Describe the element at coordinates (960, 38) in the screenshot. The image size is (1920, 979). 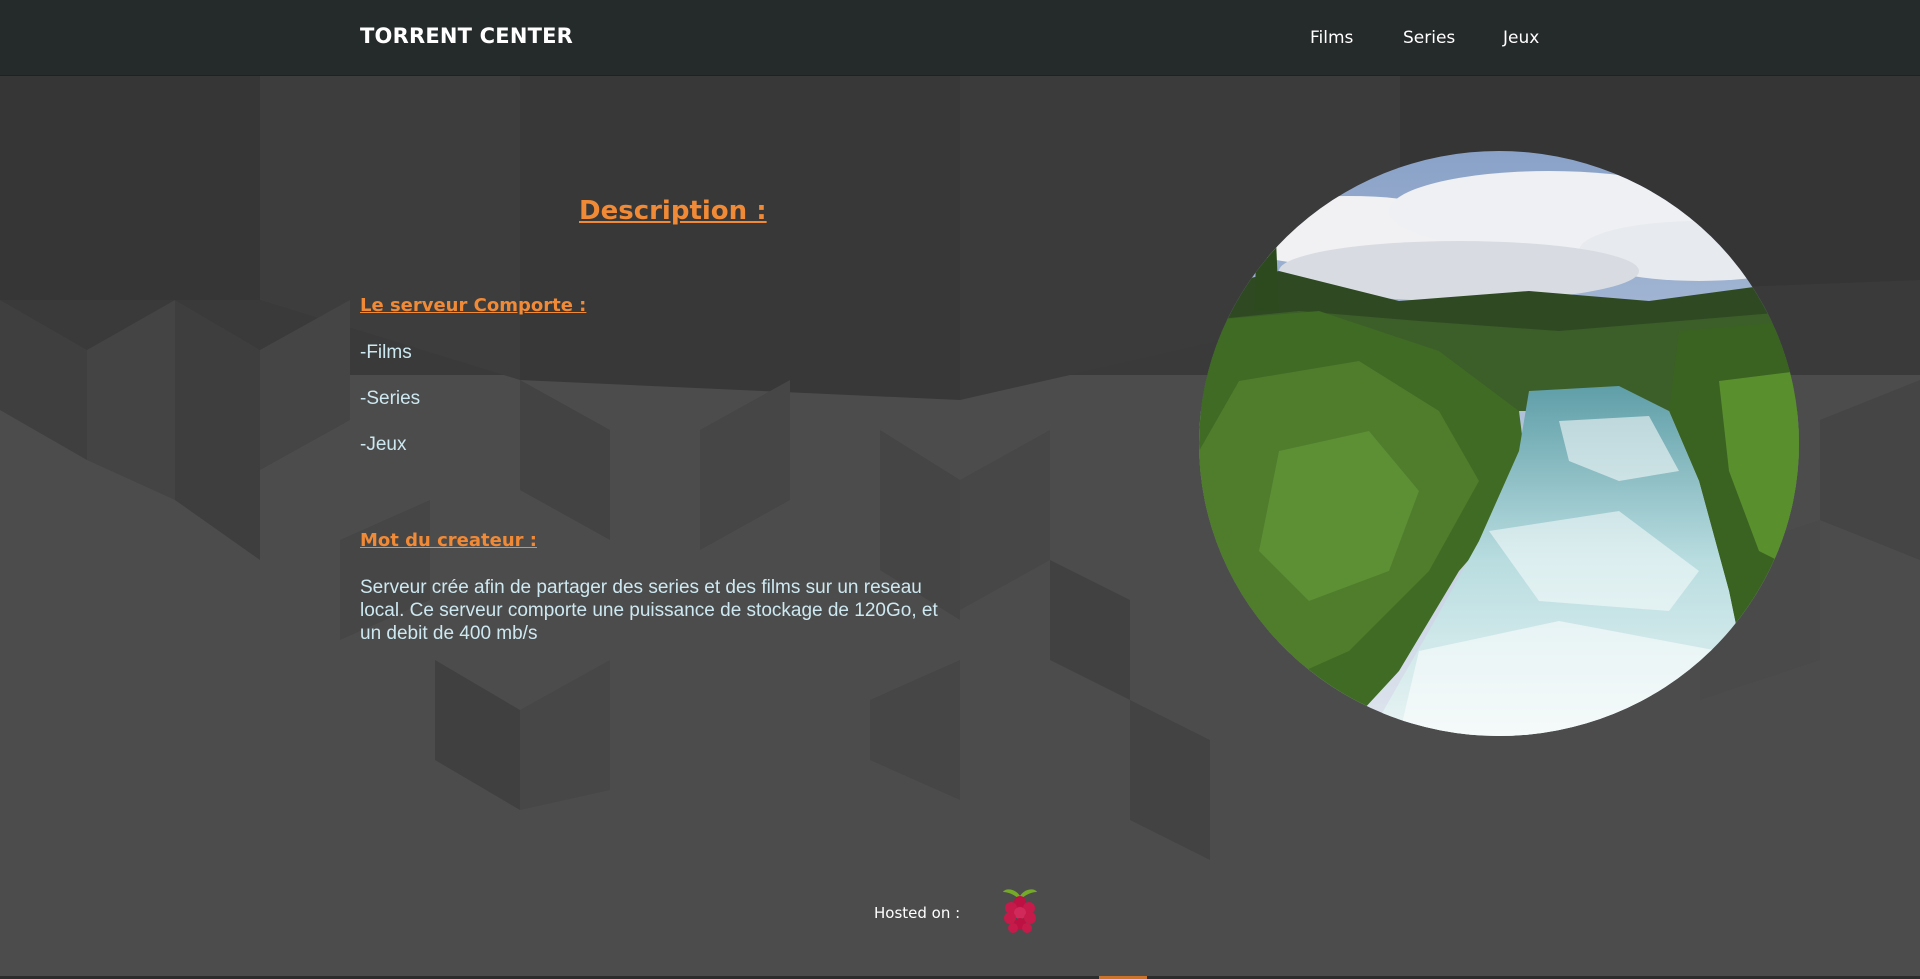
I see `top-navbar: TORRENT CENTER Films Series Jeux` at that location.